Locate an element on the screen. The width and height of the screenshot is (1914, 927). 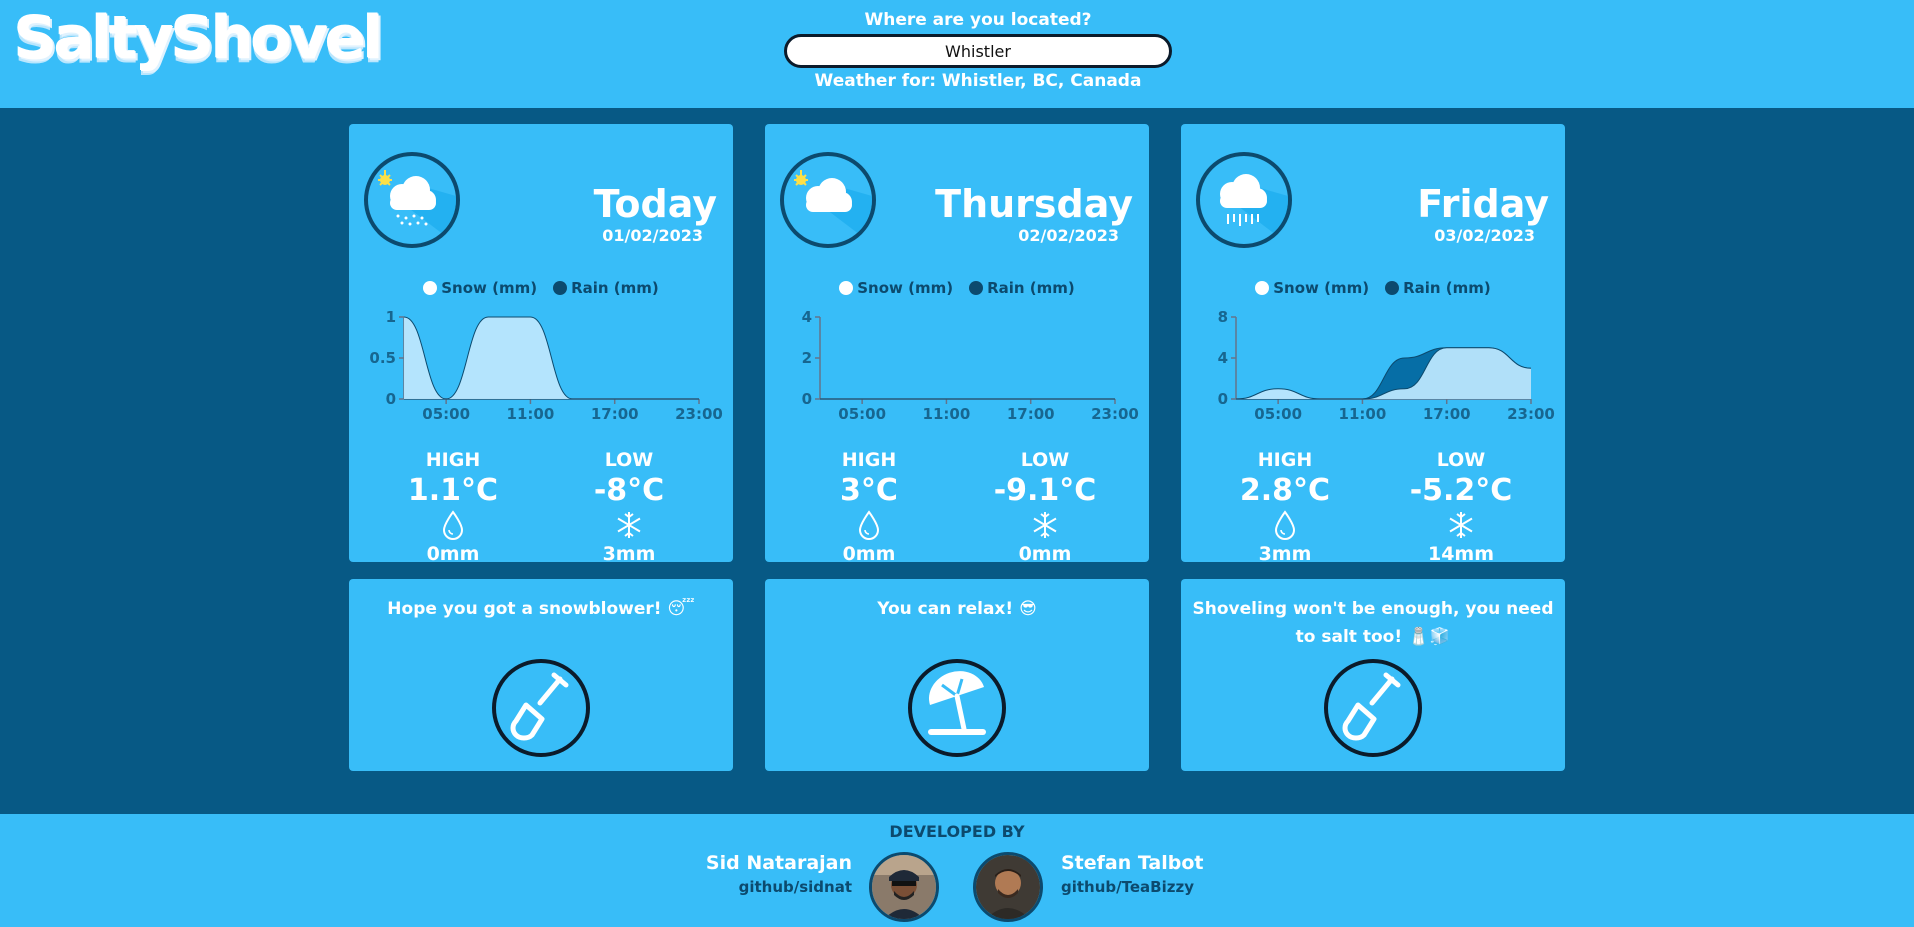
high-stat: HIGH 2.8°C 3mm is located at coordinates (1285, 507).